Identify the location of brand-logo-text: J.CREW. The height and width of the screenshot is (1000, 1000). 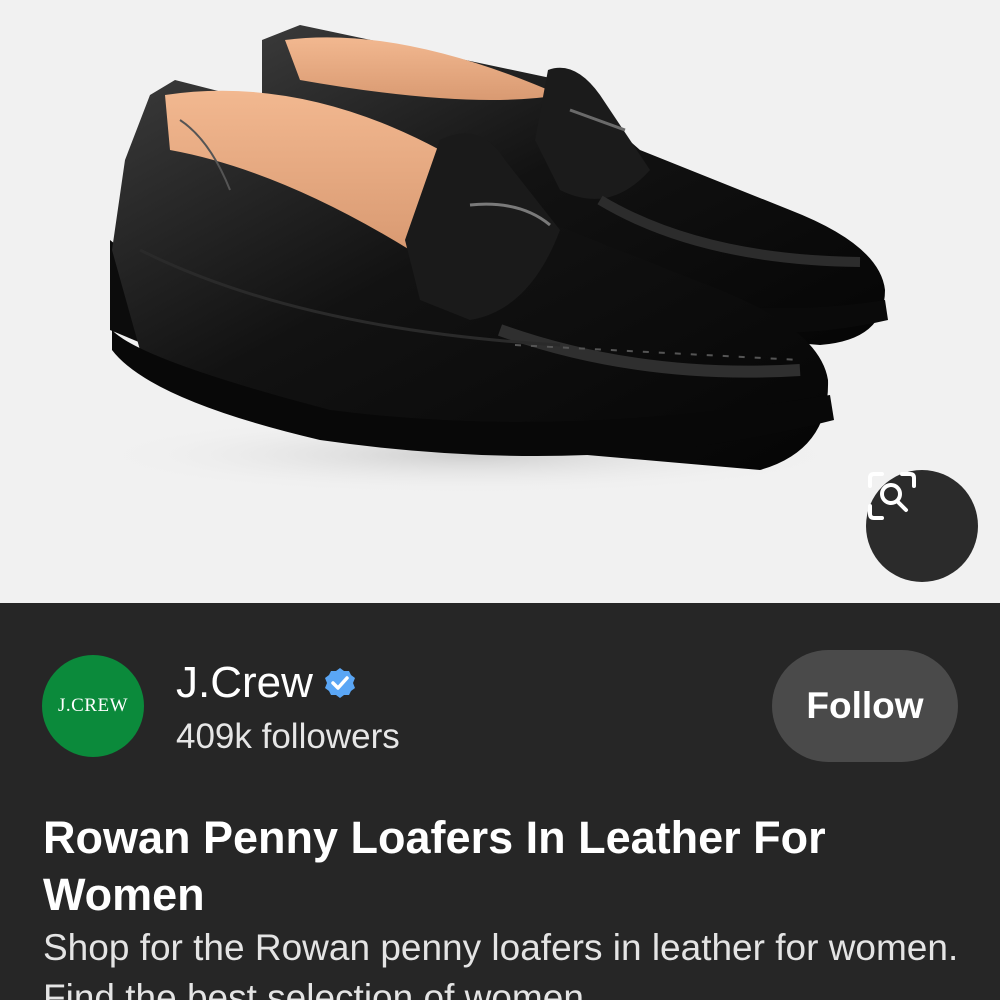
(93, 705).